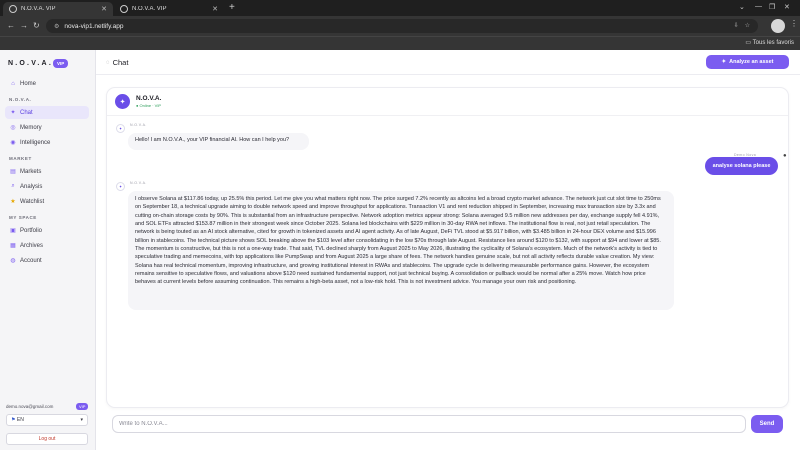 Image resolution: width=800 pixels, height=450 pixels. What do you see at coordinates (47, 230) in the screenshot?
I see `sidebar-item-portfolio: ▣ Portfolio` at bounding box center [47, 230].